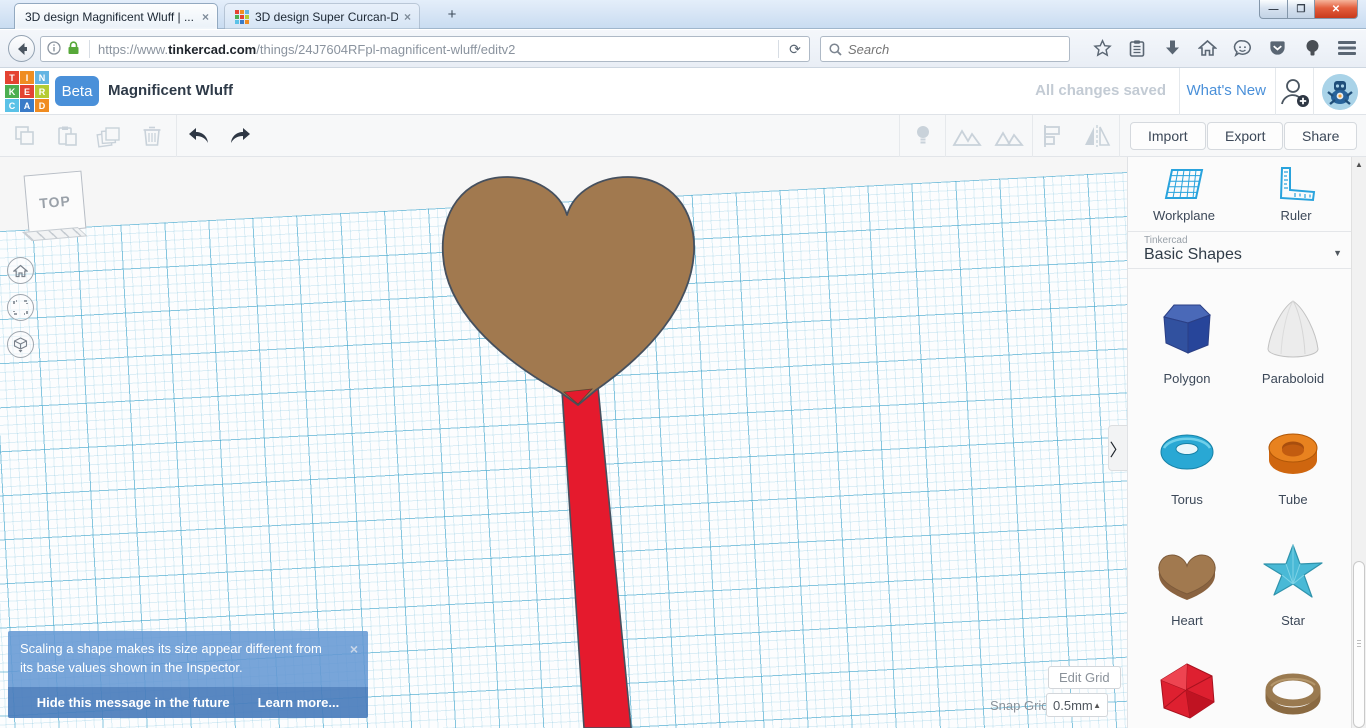  I want to click on redo-icon, so click(240, 136).